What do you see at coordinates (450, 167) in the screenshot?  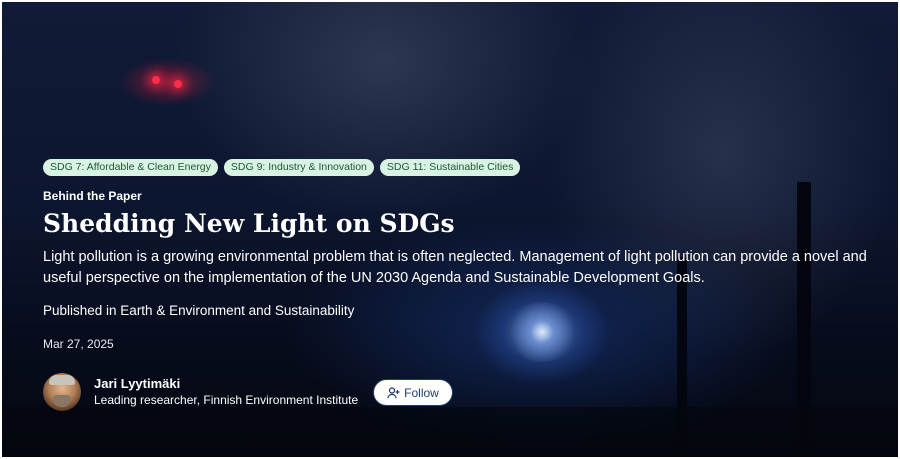 I see `tag-sdg11: SDG 11: Sustainable Cities` at bounding box center [450, 167].